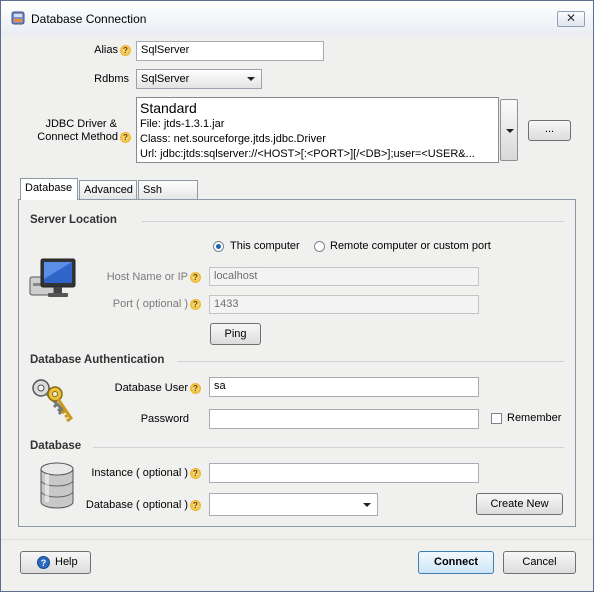 The height and width of the screenshot is (592, 594). What do you see at coordinates (56, 446) in the screenshot?
I see `database-heading: Database` at bounding box center [56, 446].